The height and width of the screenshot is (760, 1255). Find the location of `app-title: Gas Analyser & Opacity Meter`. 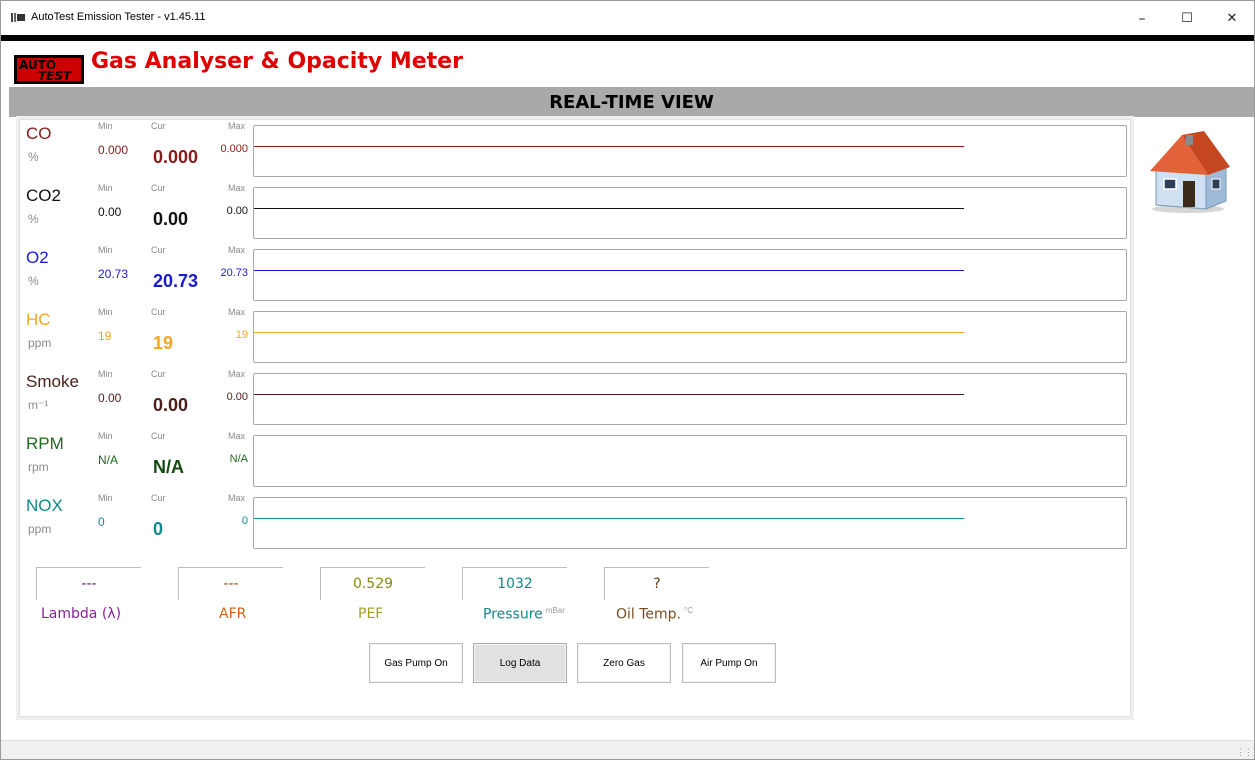

app-title: Gas Analyser & Opacity Meter is located at coordinates (277, 61).